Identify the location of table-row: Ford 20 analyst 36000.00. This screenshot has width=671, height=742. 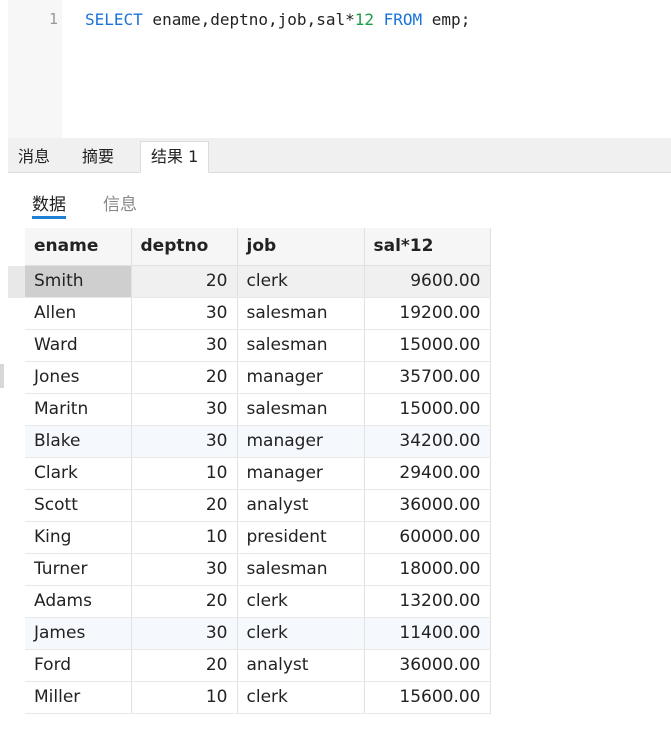
(258, 665).